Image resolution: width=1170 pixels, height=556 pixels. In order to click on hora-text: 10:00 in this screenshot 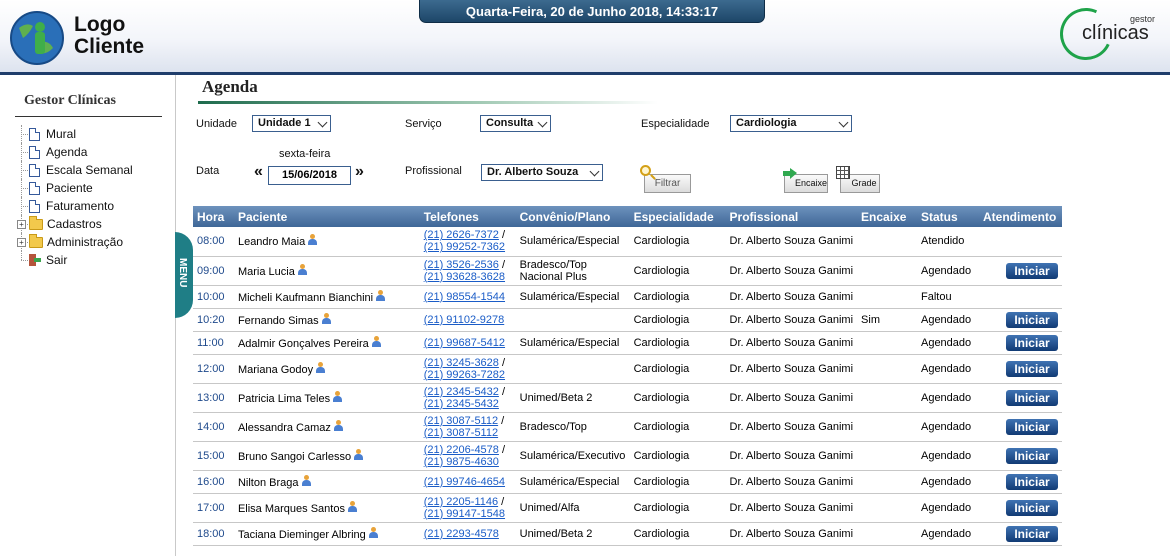, I will do `click(211, 296)`.